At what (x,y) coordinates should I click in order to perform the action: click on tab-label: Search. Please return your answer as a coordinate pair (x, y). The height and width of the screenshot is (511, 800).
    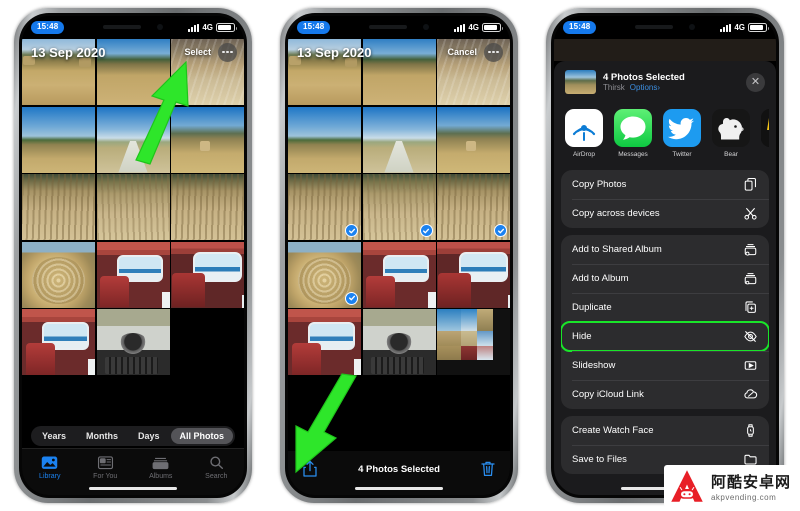
    Looking at the image, I should click on (216, 476).